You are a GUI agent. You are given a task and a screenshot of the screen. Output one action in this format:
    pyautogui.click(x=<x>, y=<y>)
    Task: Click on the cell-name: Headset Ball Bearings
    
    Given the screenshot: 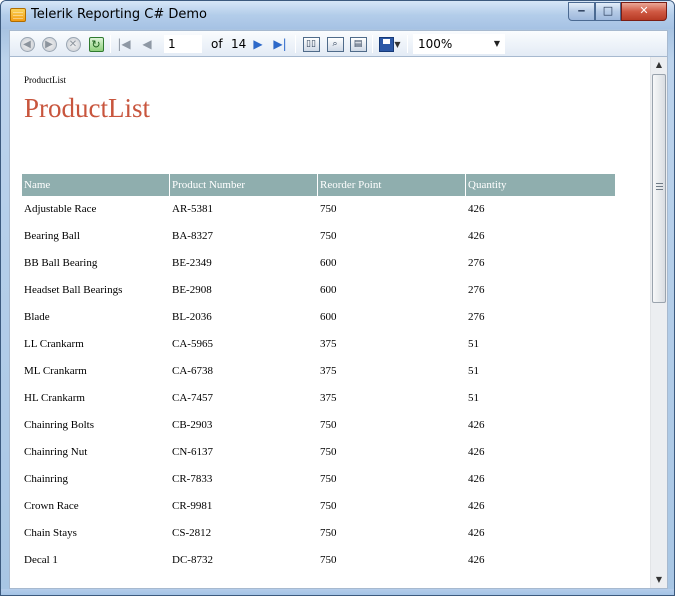 What is the action you would take?
    pyautogui.click(x=73, y=290)
    